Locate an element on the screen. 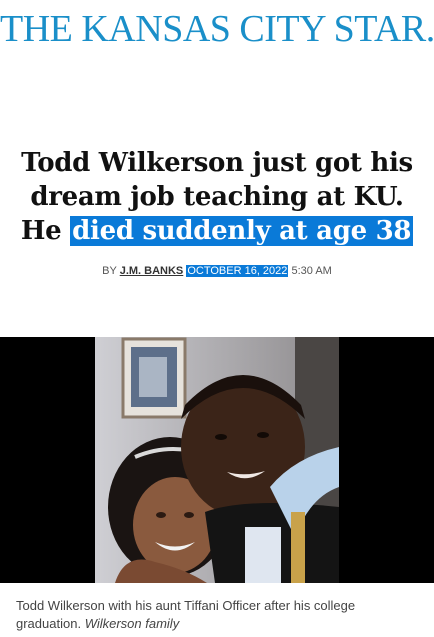  author-link: J.M. BANKS is located at coordinates (152, 271).